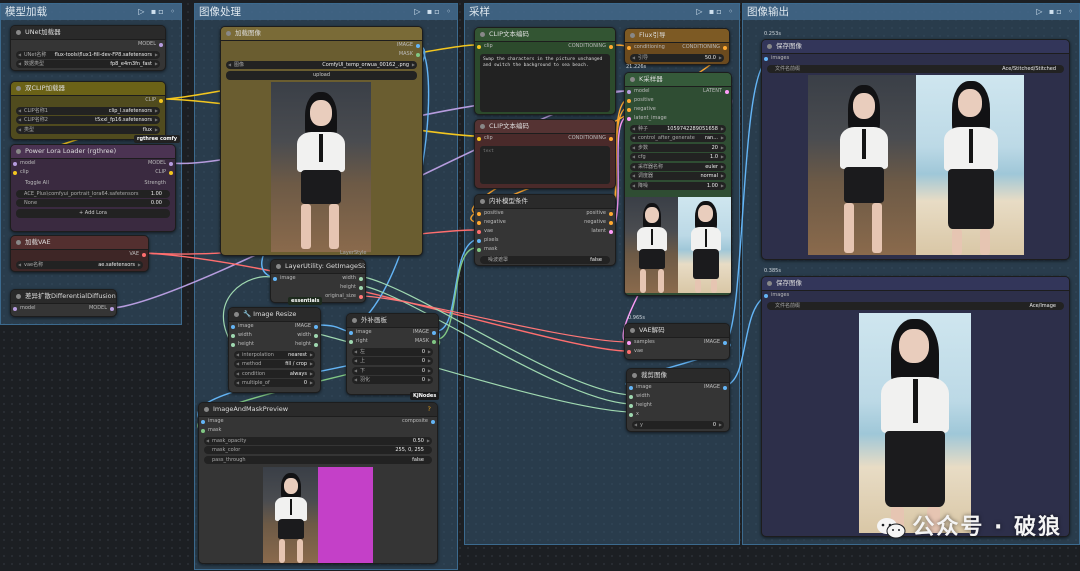 Image resolution: width=1080 pixels, height=571 pixels. What do you see at coordinates (678, 424) in the screenshot?
I see `crop-y-widget: y0` at bounding box center [678, 424].